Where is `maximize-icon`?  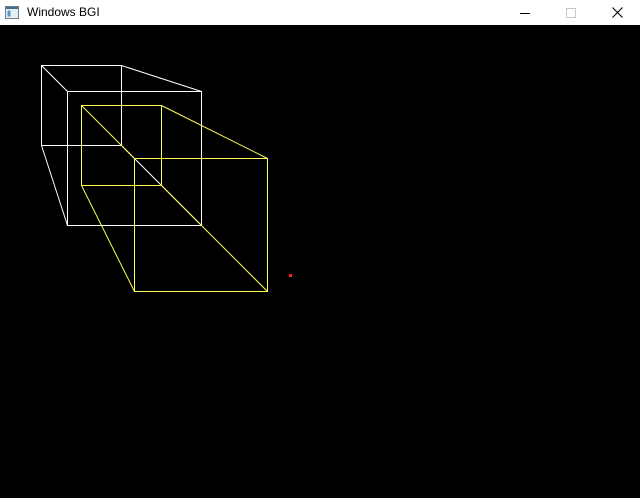
maximize-icon is located at coordinates (571, 12).